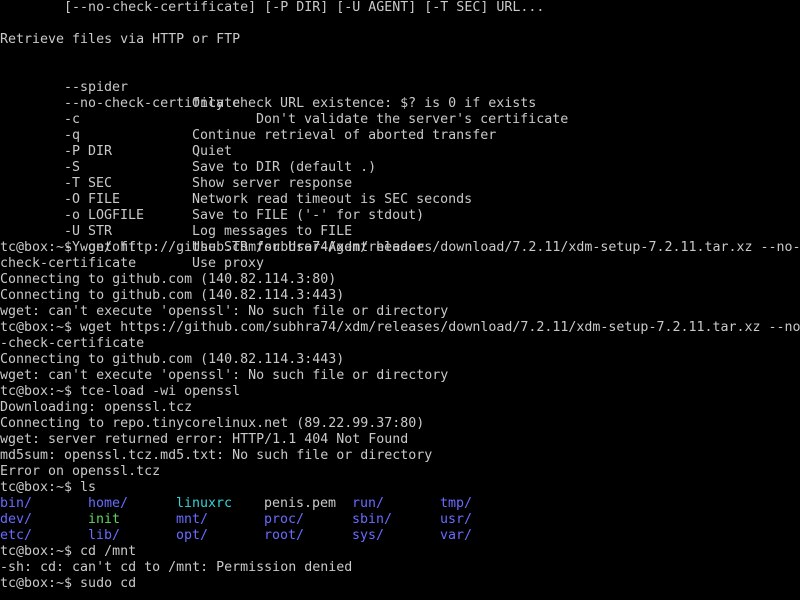  Describe the element at coordinates (104, 535) in the screenshot. I see `ls-entry-directory: lib/` at that location.